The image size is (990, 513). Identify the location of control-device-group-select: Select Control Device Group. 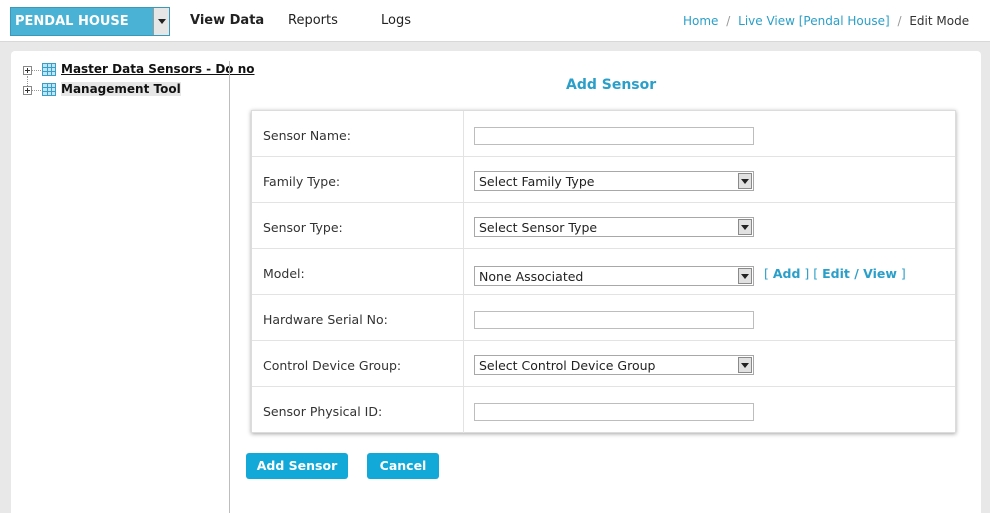
(614, 365).